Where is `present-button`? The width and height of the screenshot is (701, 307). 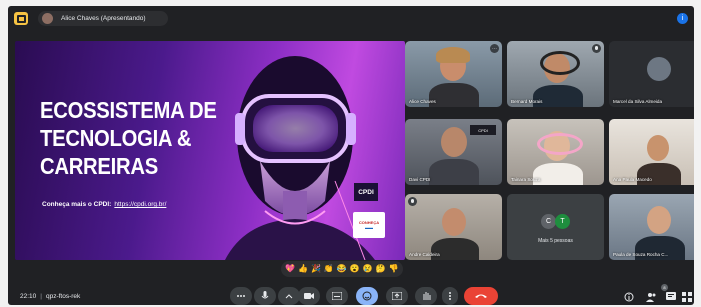 present-button is located at coordinates (397, 296).